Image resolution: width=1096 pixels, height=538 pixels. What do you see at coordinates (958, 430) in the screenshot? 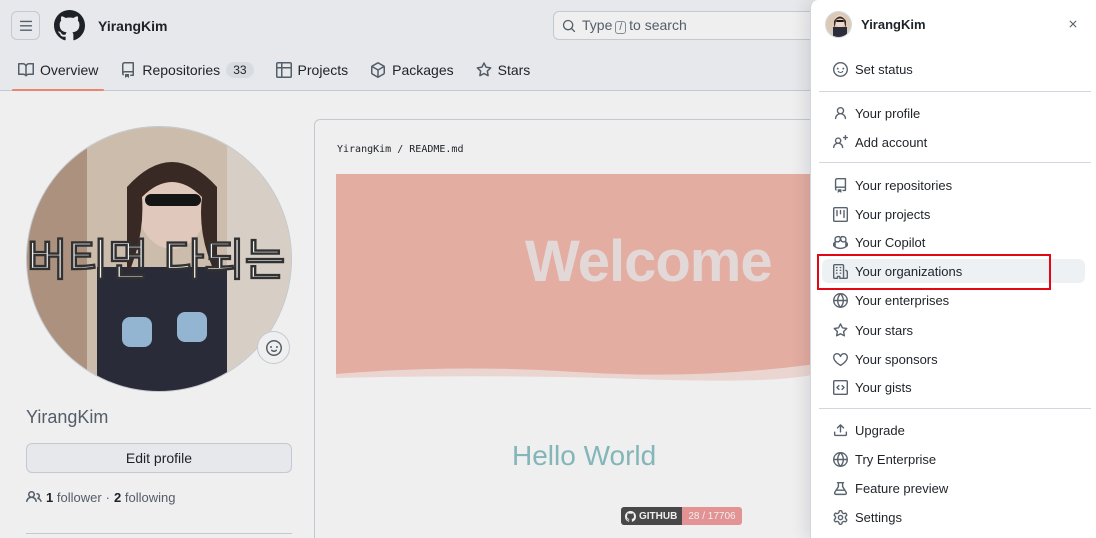
I see `menu-item-upgrade: Upgrade` at bounding box center [958, 430].